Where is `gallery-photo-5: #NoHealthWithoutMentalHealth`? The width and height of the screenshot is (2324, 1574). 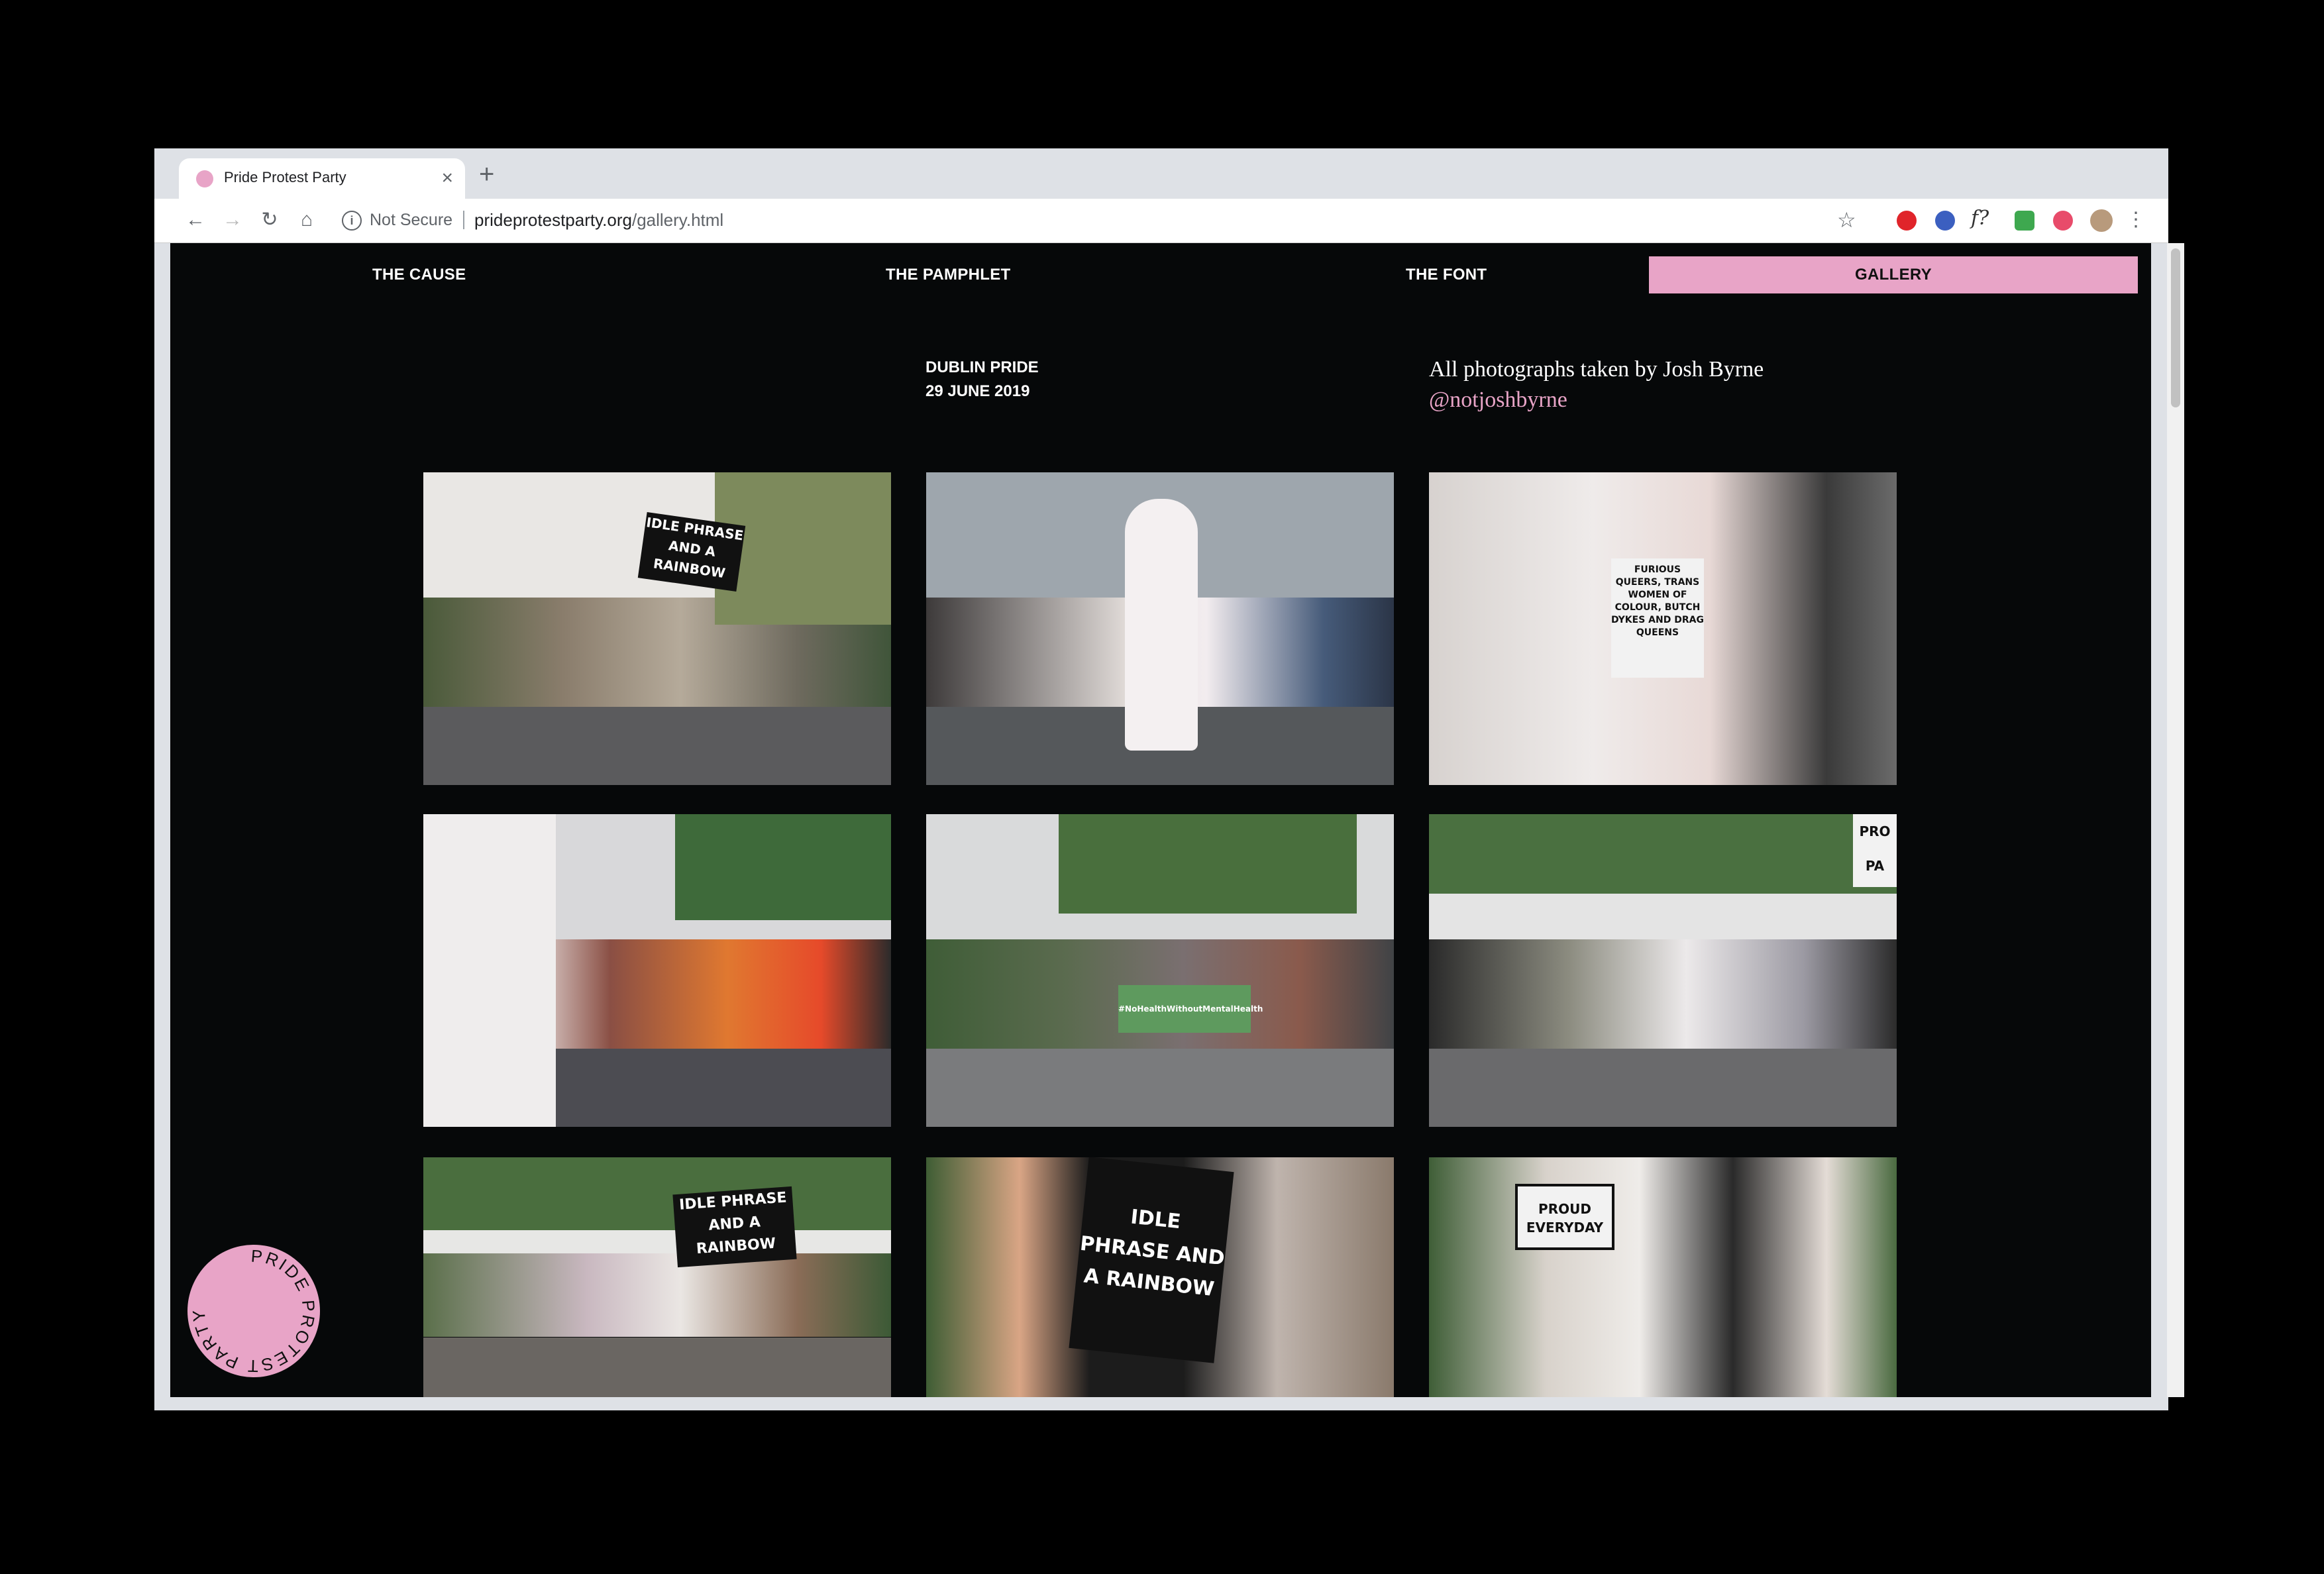
gallery-photo-5: #NoHealthWithoutMentalHealth is located at coordinates (1160, 970).